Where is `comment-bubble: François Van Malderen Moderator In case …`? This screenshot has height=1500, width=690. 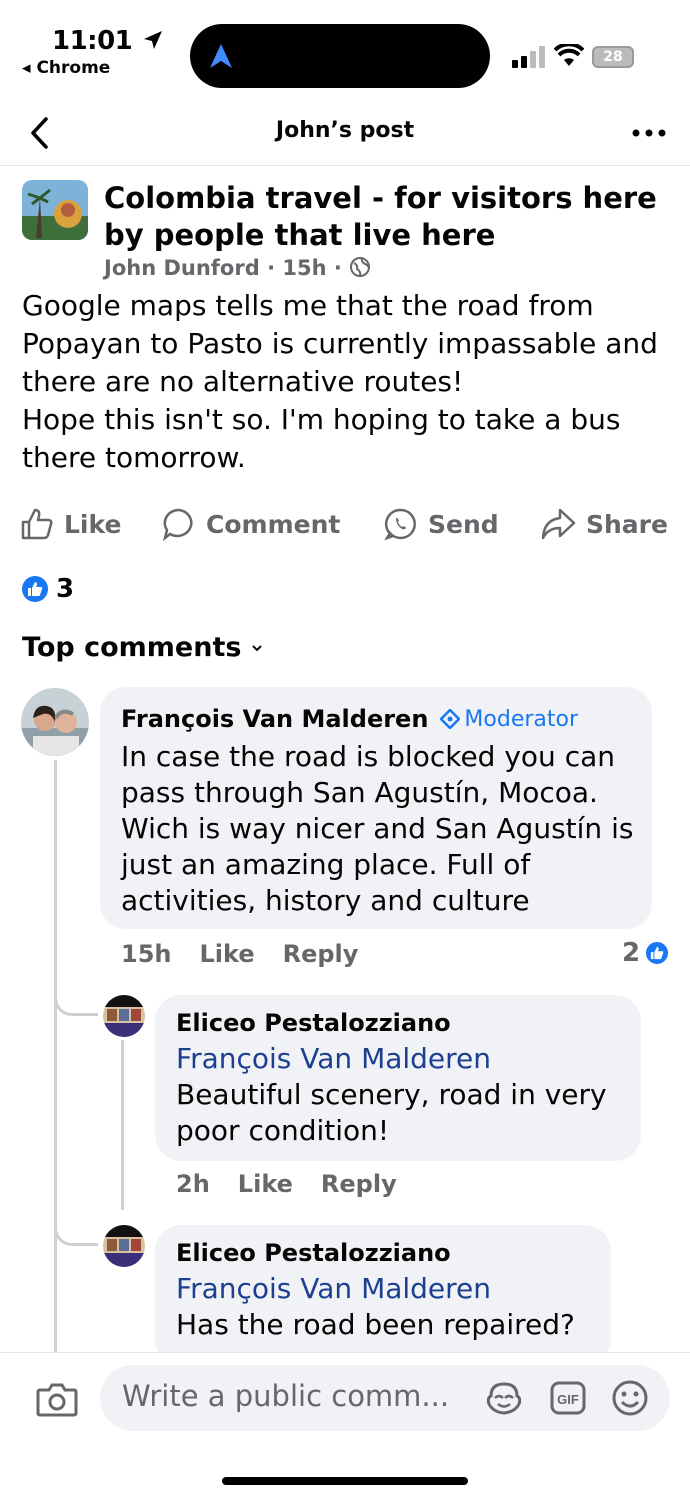
comment-bubble: François Van Malderen Moderator In case … is located at coordinates (376, 808).